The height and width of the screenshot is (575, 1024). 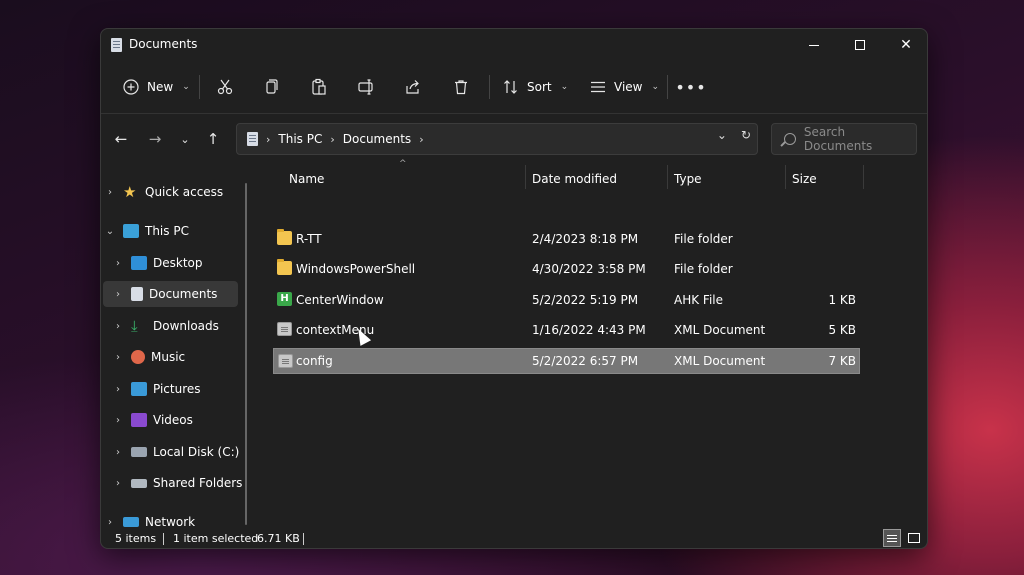 I want to click on maximize-icon, so click(x=860, y=45).